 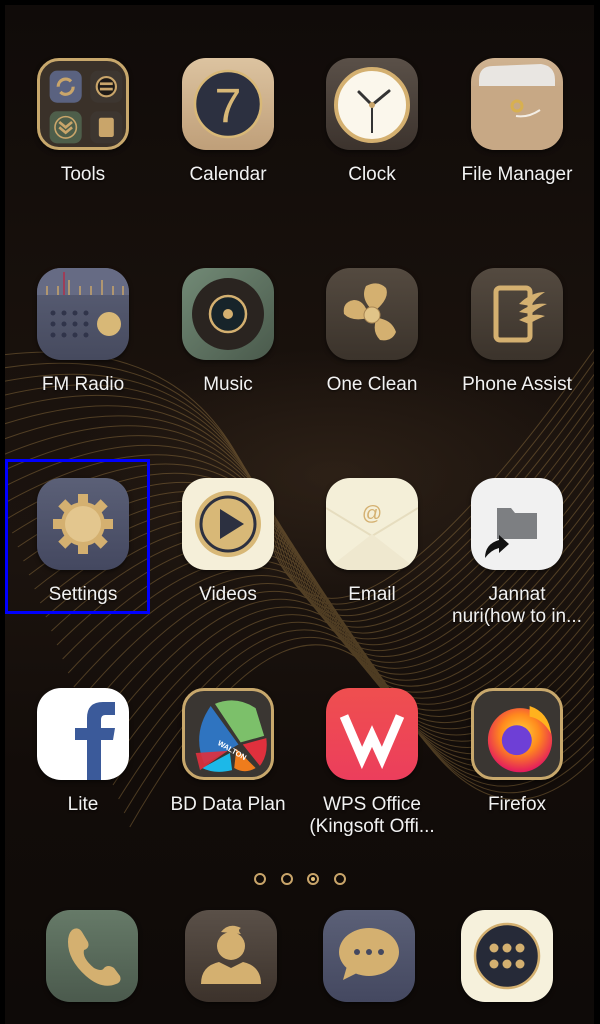 What do you see at coordinates (517, 594) in the screenshot?
I see `app-label-line1: Jannat` at bounding box center [517, 594].